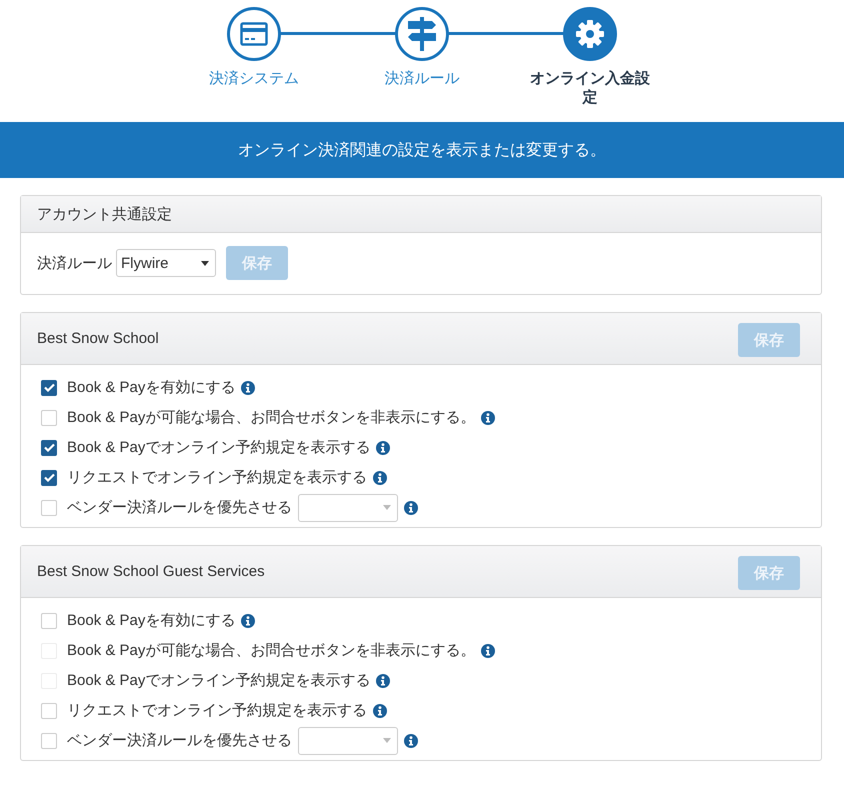 This screenshot has height=800, width=844. I want to click on panel-title: アカウント共通設定, so click(104, 214).